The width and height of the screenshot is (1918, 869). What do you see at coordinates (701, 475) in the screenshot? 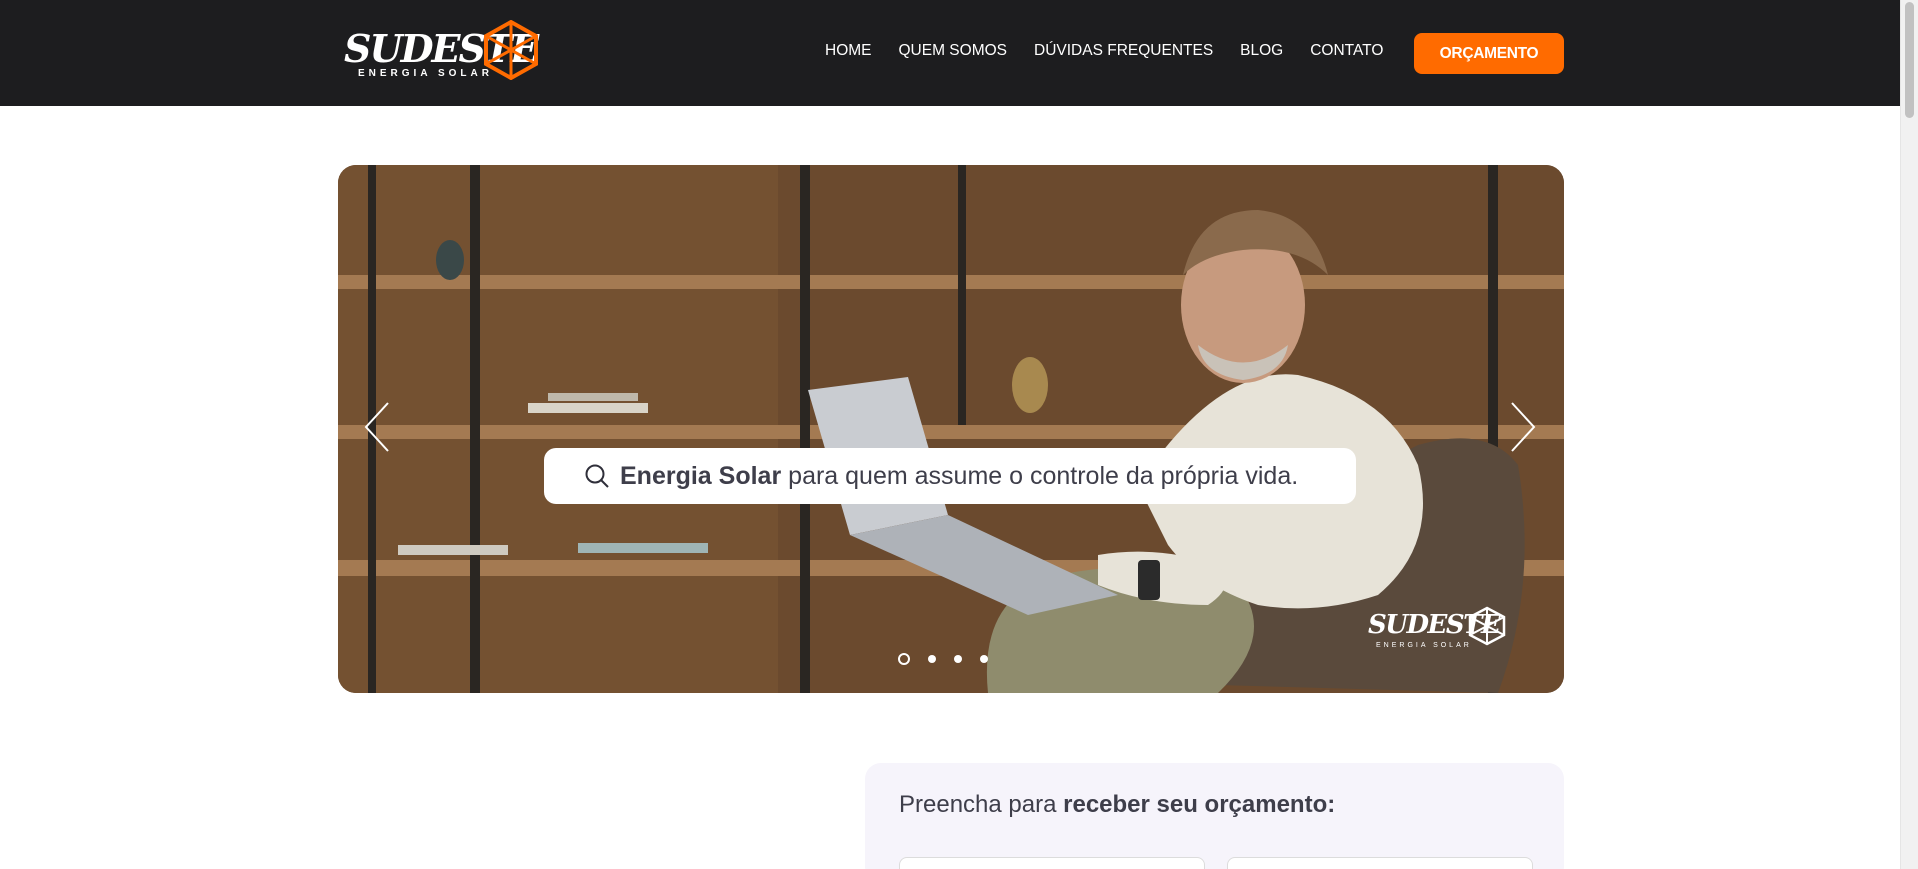
I see `hero-headline-bold: Energia Solar` at bounding box center [701, 475].